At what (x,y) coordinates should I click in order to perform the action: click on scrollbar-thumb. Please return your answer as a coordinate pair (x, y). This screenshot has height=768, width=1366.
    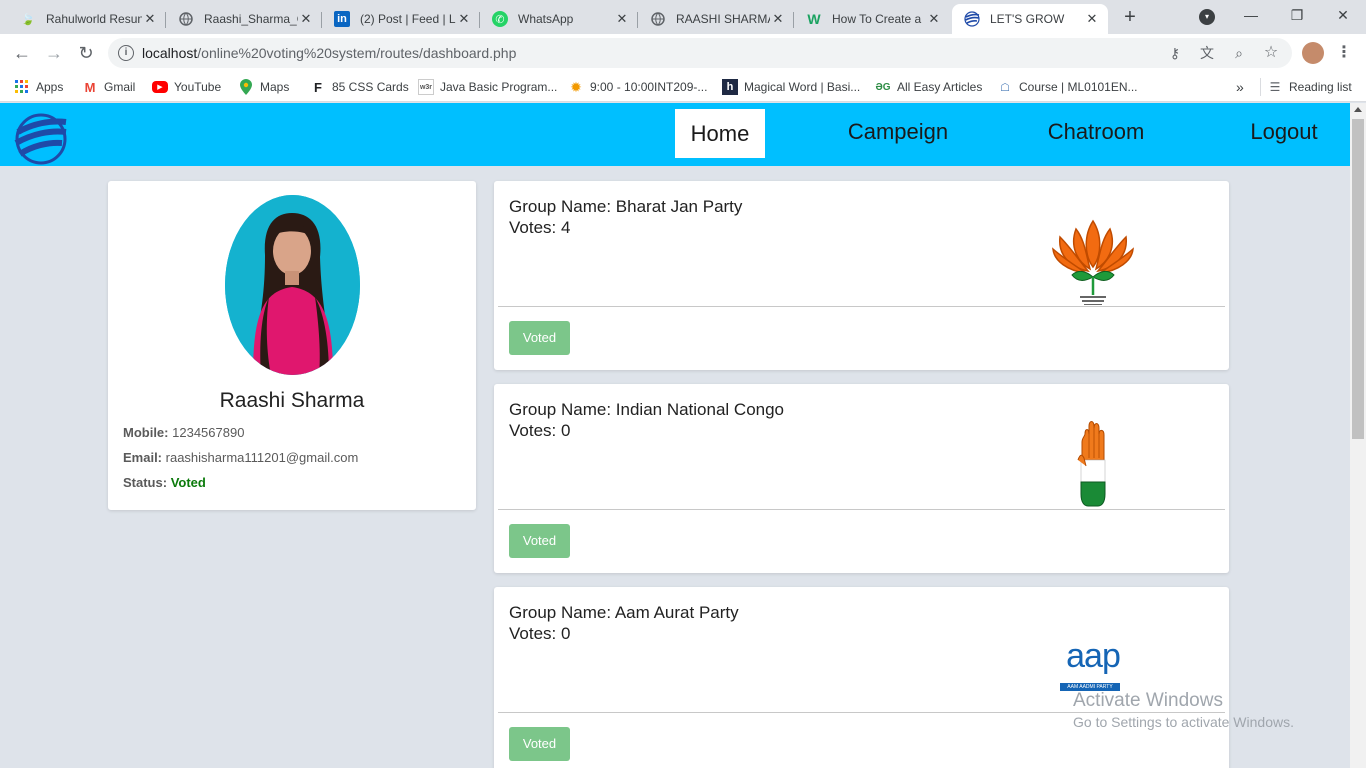
    Looking at the image, I should click on (1358, 279).